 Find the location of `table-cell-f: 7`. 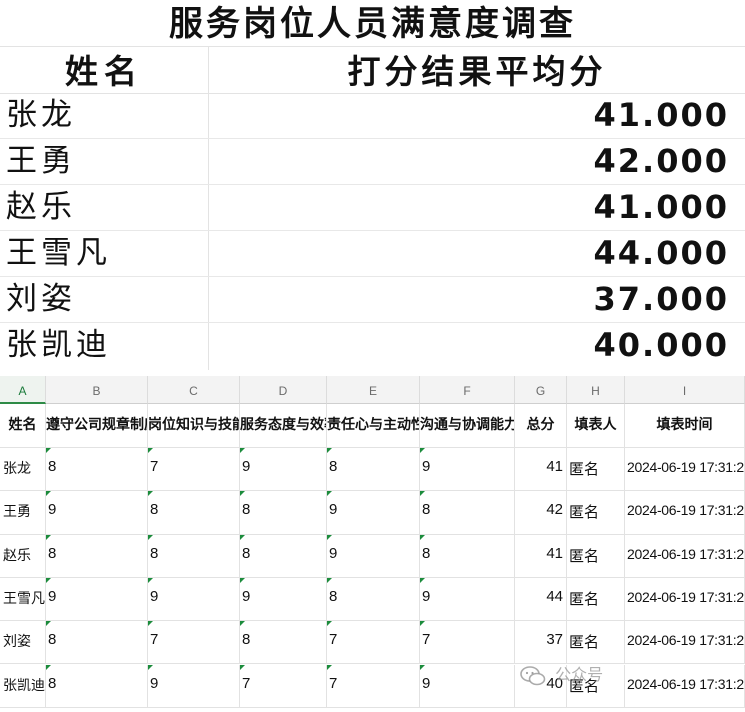

table-cell-f: 7 is located at coordinates (467, 643).